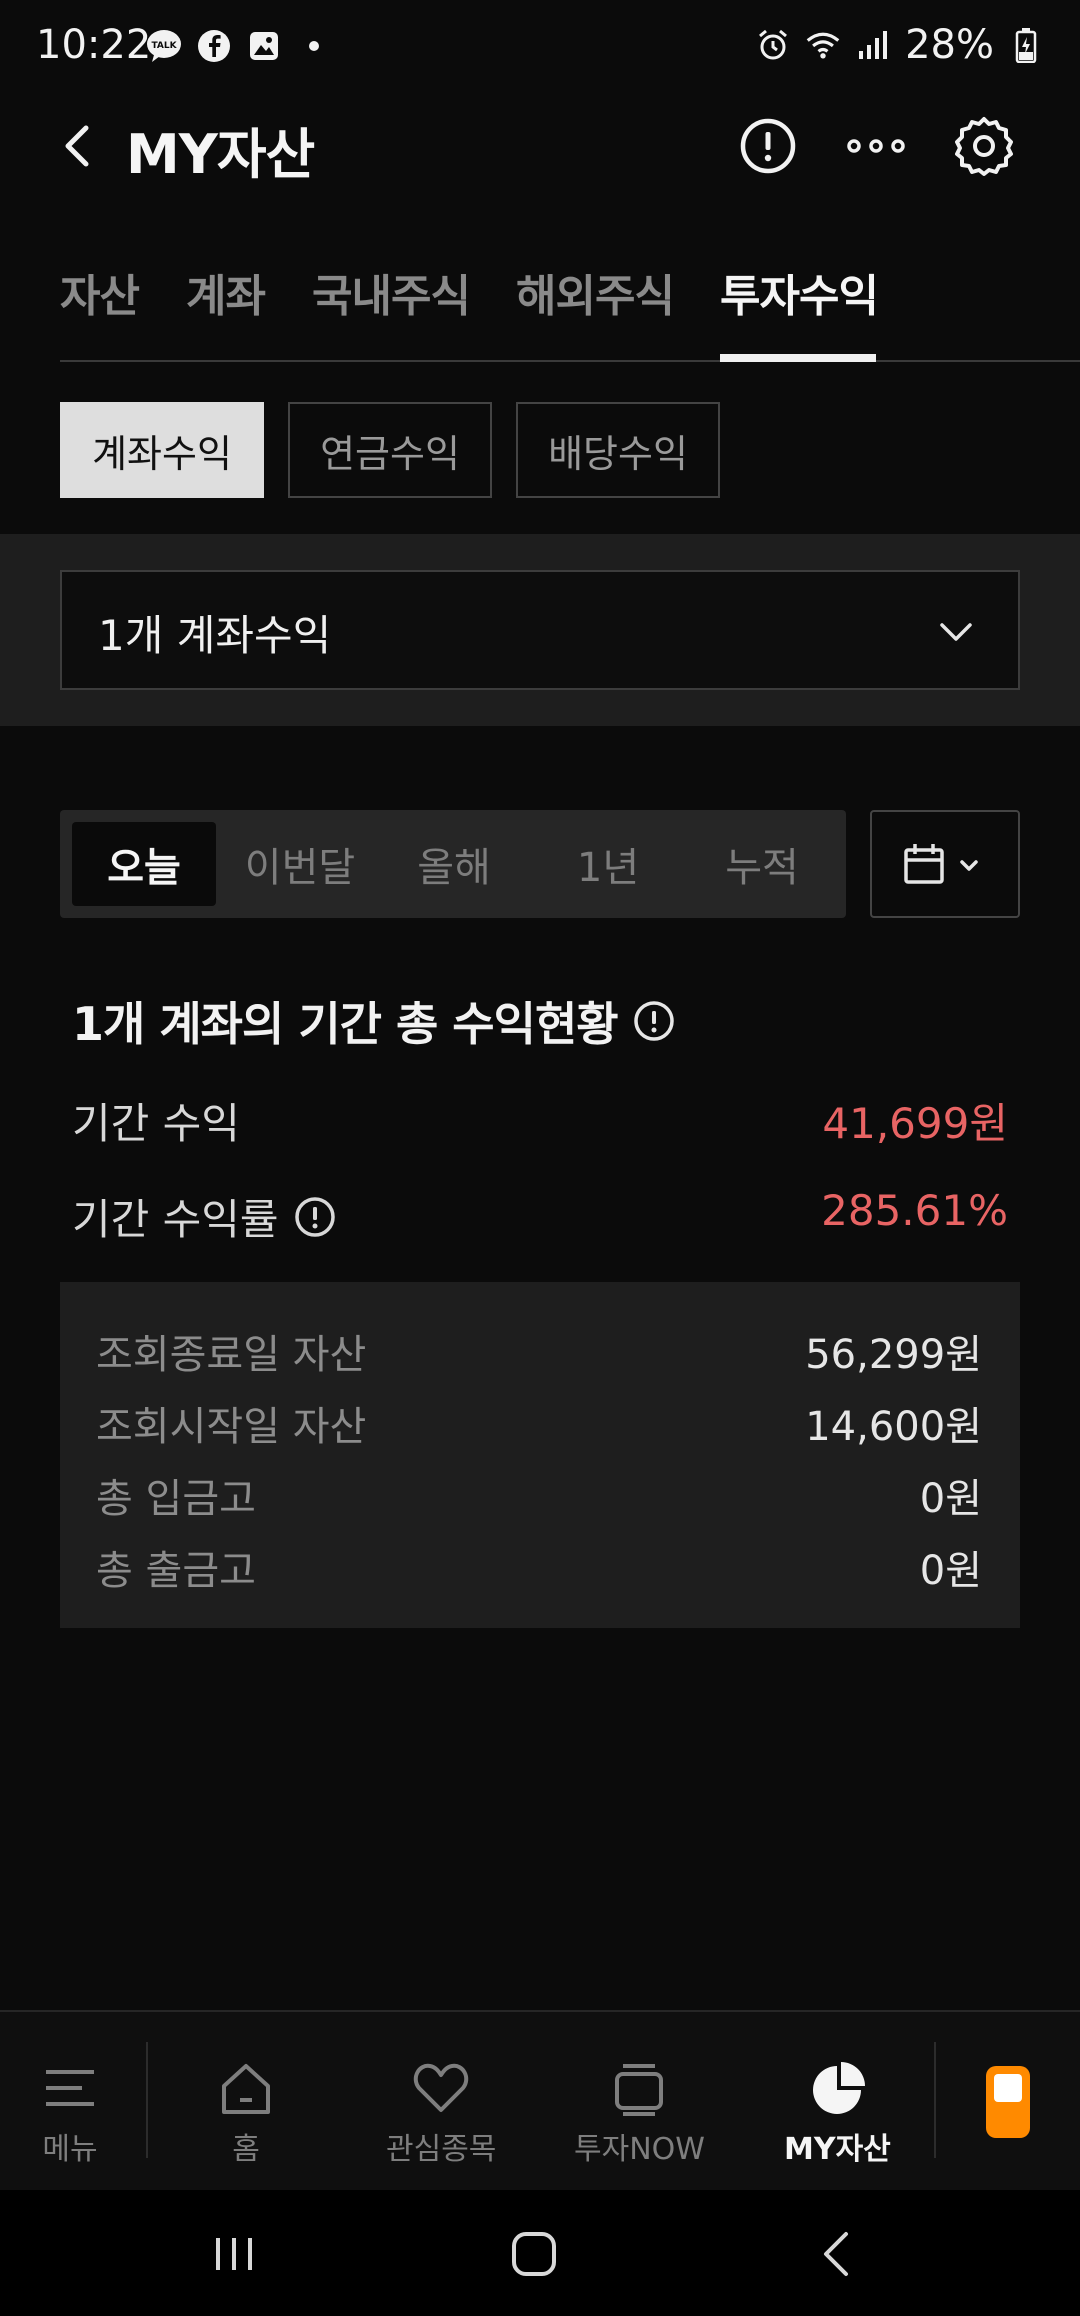 The height and width of the screenshot is (2316, 1080). Describe the element at coordinates (176, 1571) in the screenshot. I see `total-withdrawal-label: 총 출금고` at that location.